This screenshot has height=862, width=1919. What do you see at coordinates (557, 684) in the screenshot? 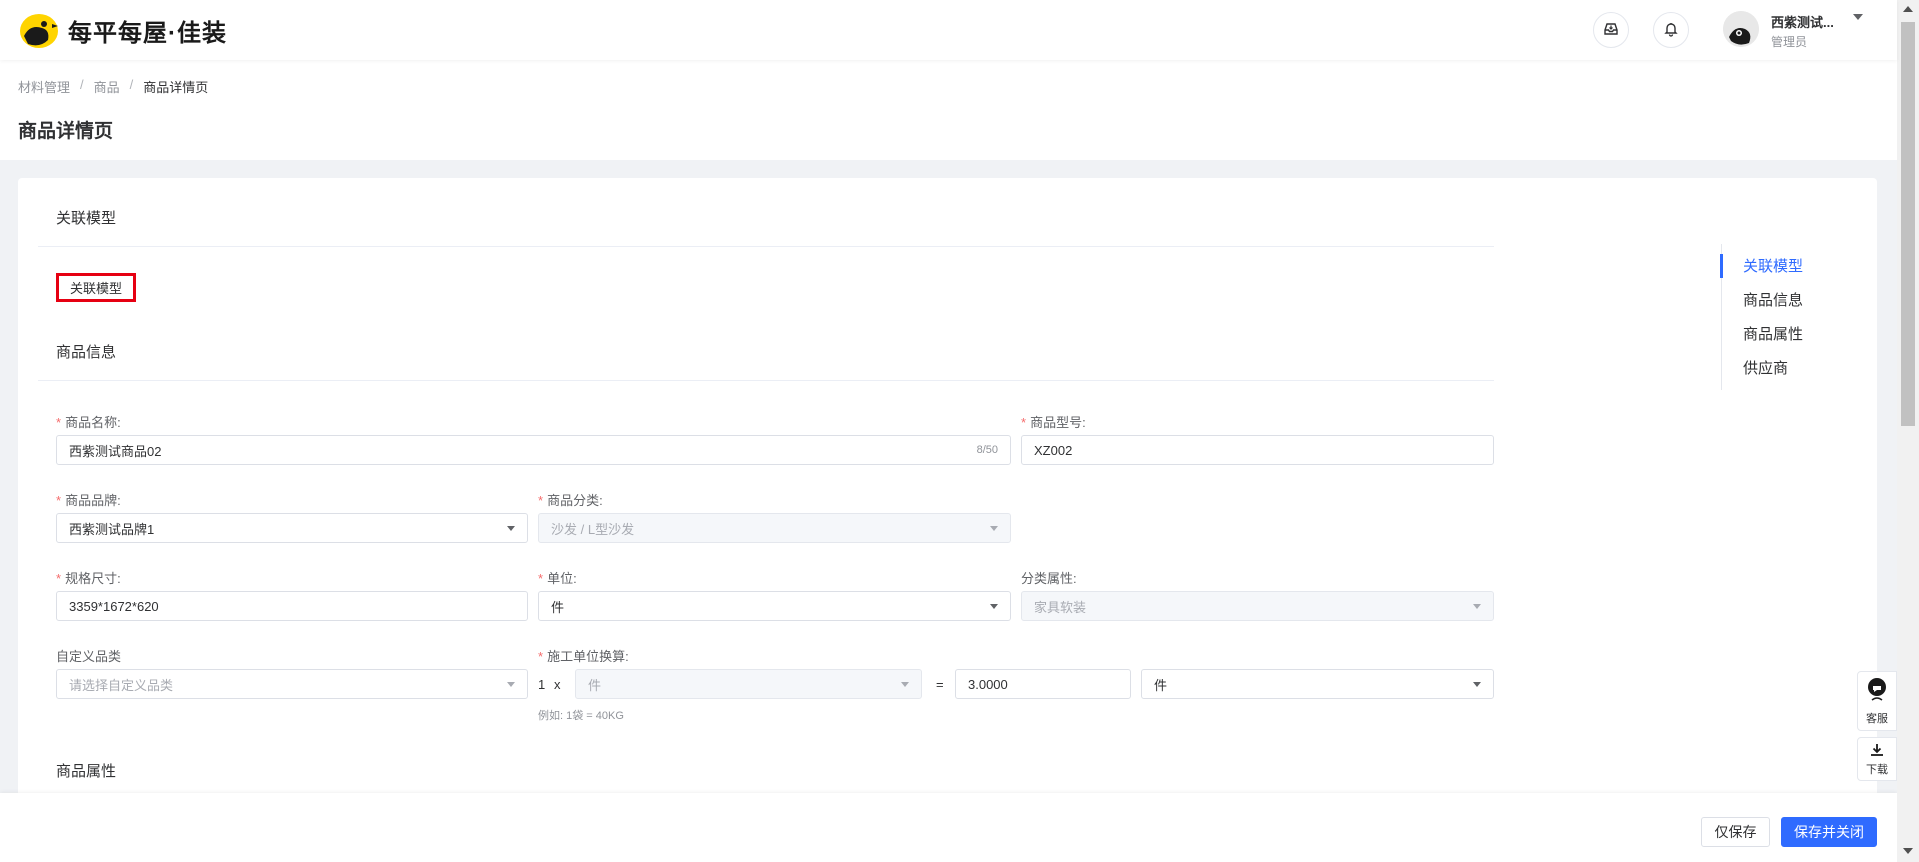
I see `conversion-multiply: x` at bounding box center [557, 684].